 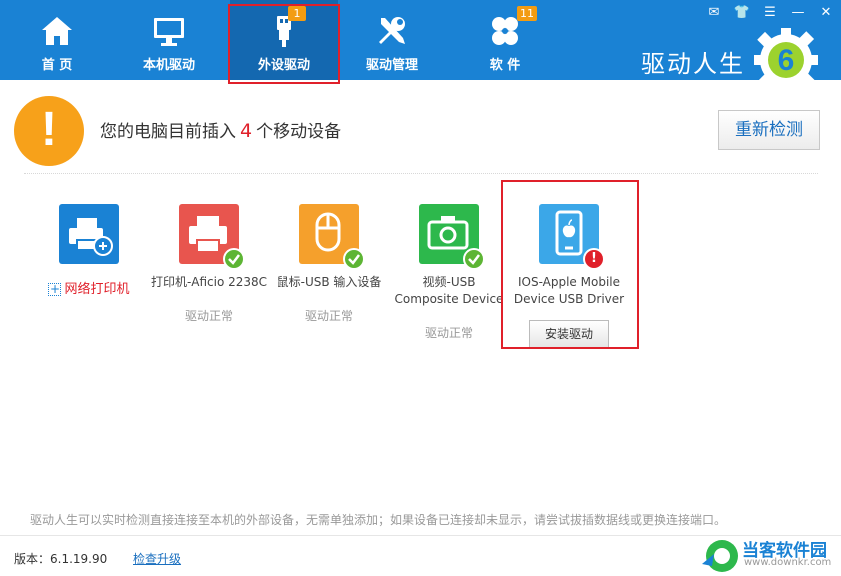 I want to click on device-count: 4, so click(x=246, y=131).